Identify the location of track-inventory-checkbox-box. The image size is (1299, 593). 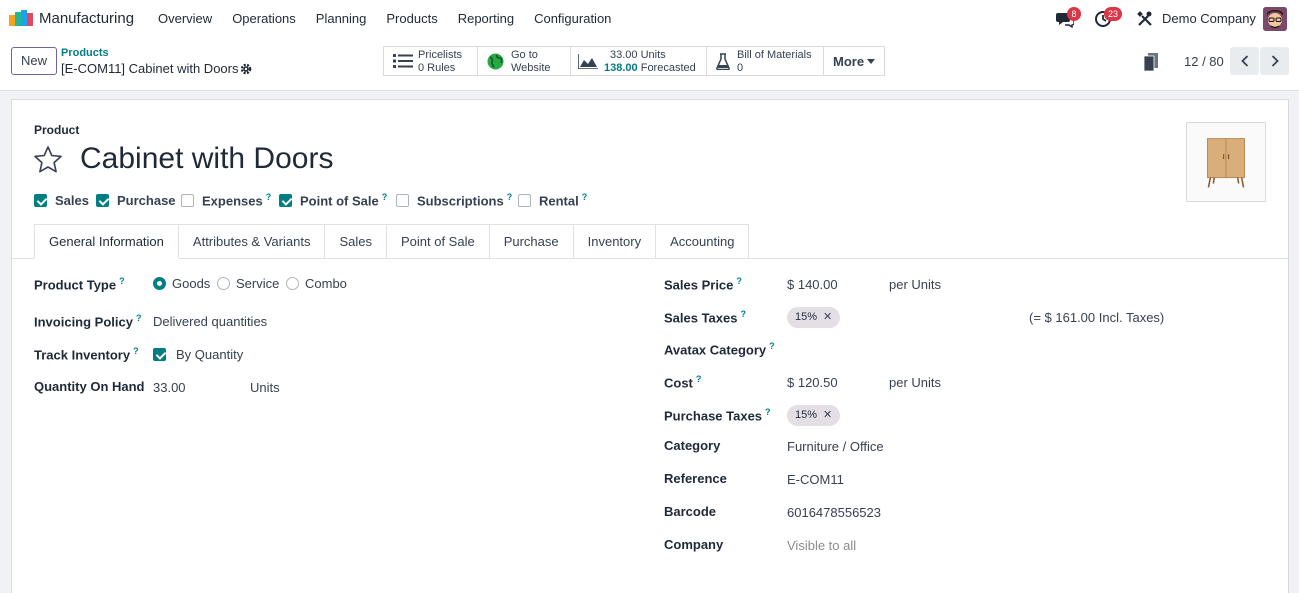
(159, 354).